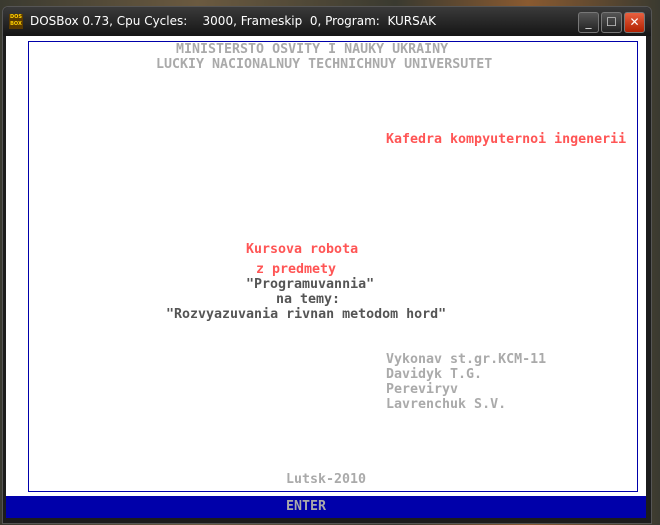 Image resolution: width=660 pixels, height=525 pixels. I want to click on topic-prefix: na temy:, so click(308, 299).